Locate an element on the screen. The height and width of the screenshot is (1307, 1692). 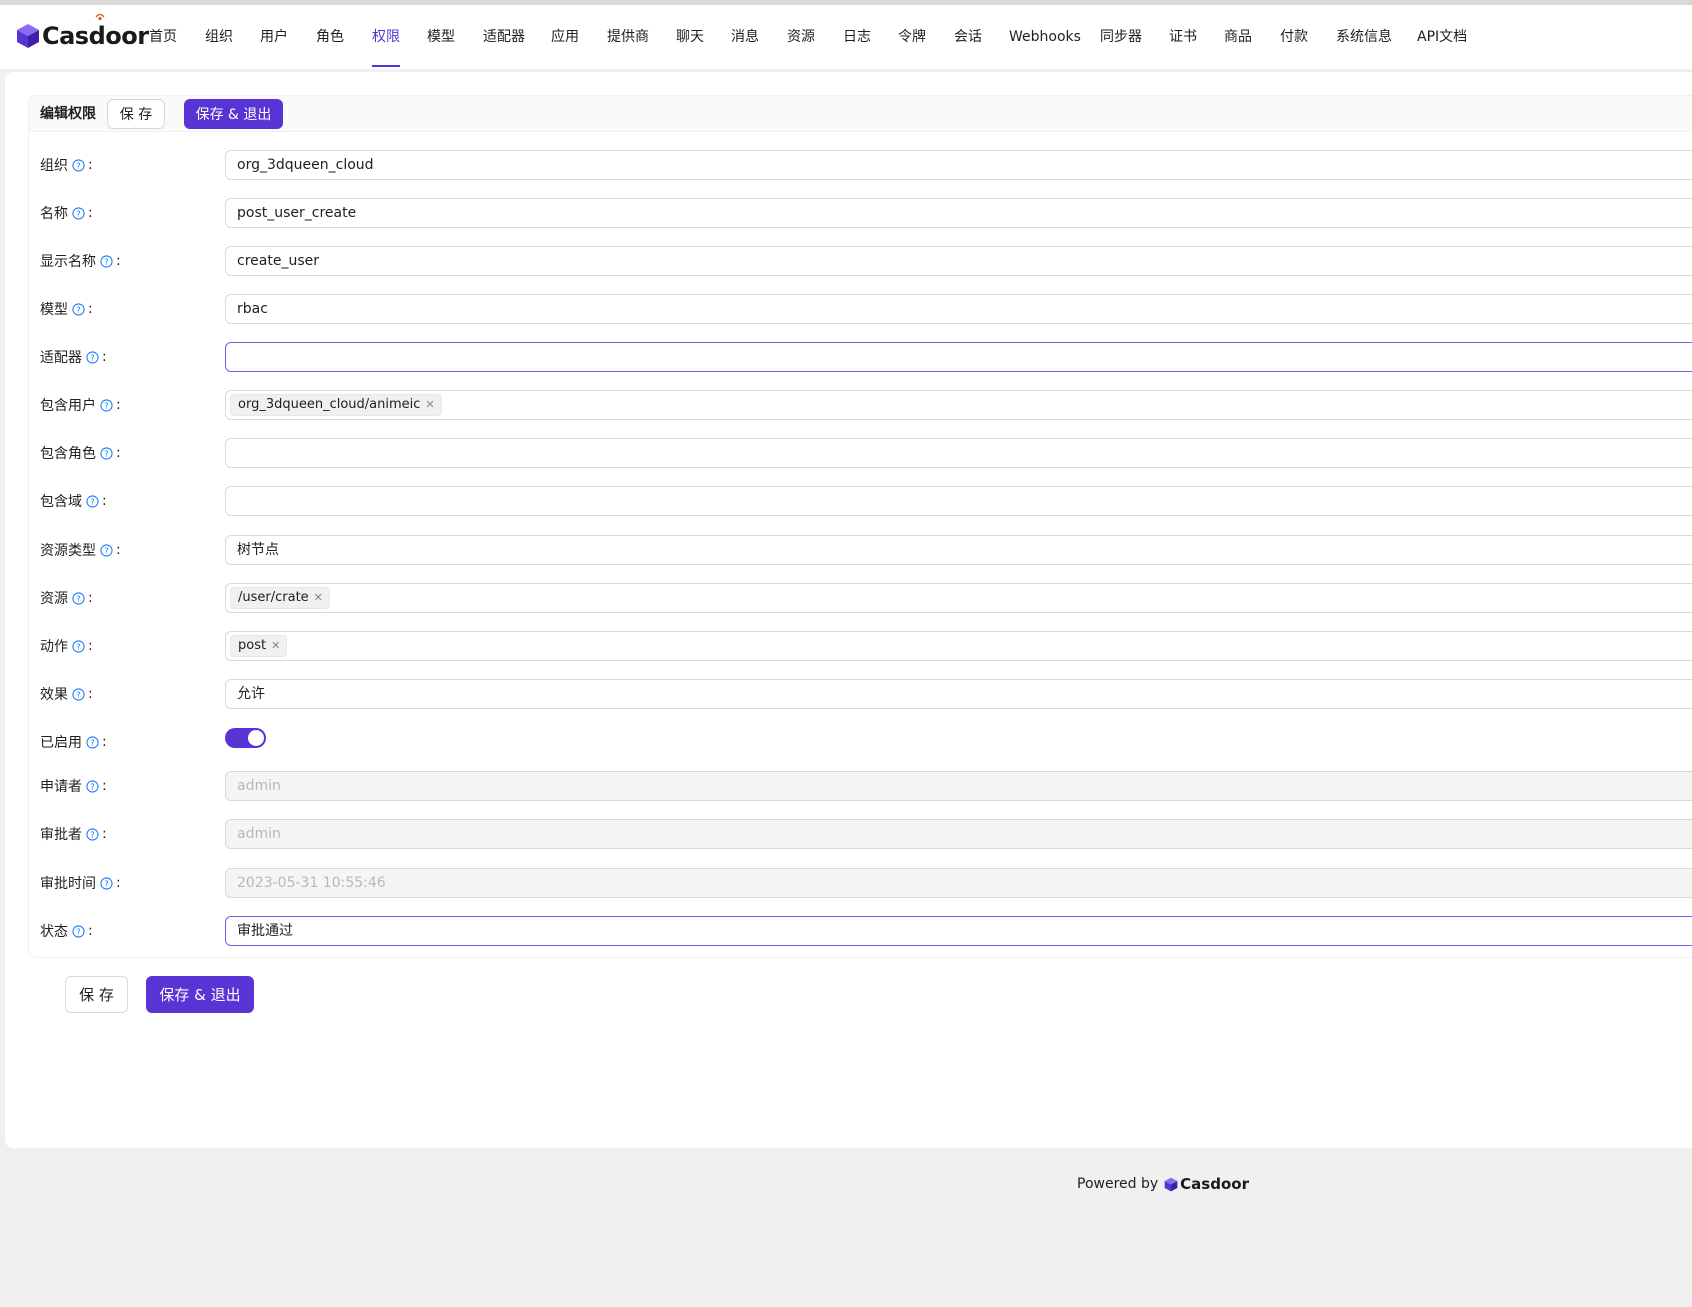
nav-api-docs: API文档 is located at coordinates (1442, 37).